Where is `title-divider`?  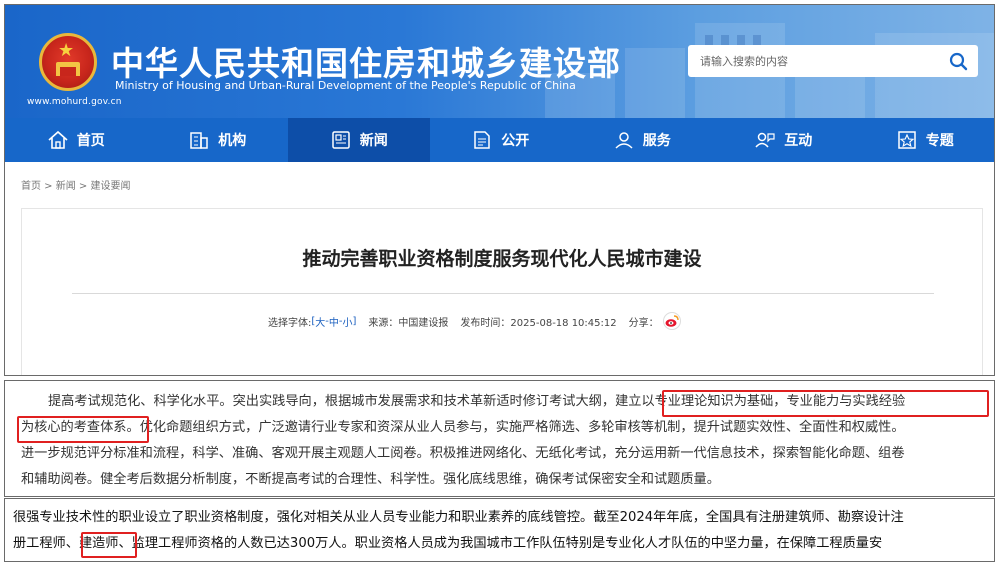 title-divider is located at coordinates (503, 293).